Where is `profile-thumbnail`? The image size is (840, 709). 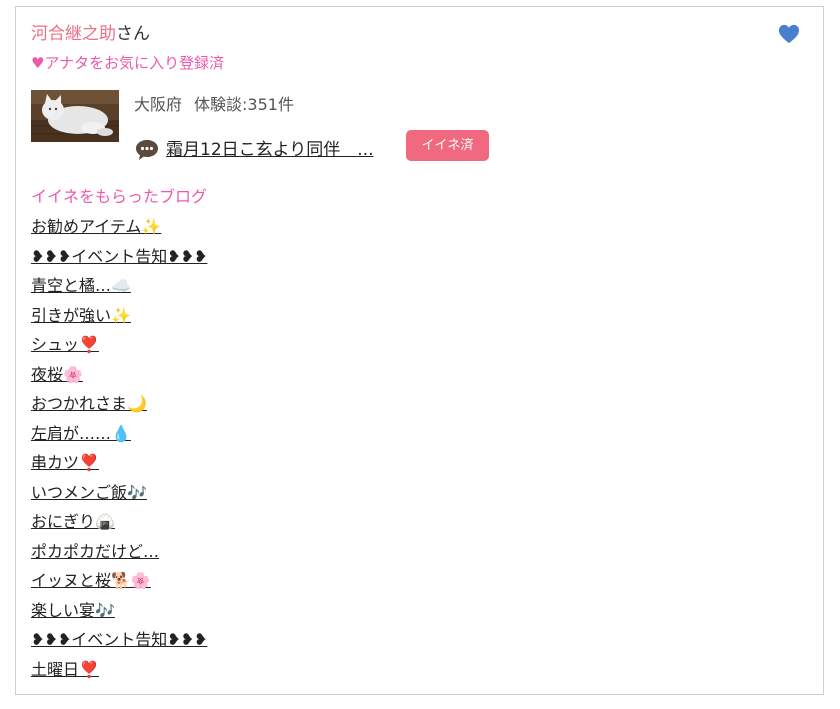 profile-thumbnail is located at coordinates (75, 116).